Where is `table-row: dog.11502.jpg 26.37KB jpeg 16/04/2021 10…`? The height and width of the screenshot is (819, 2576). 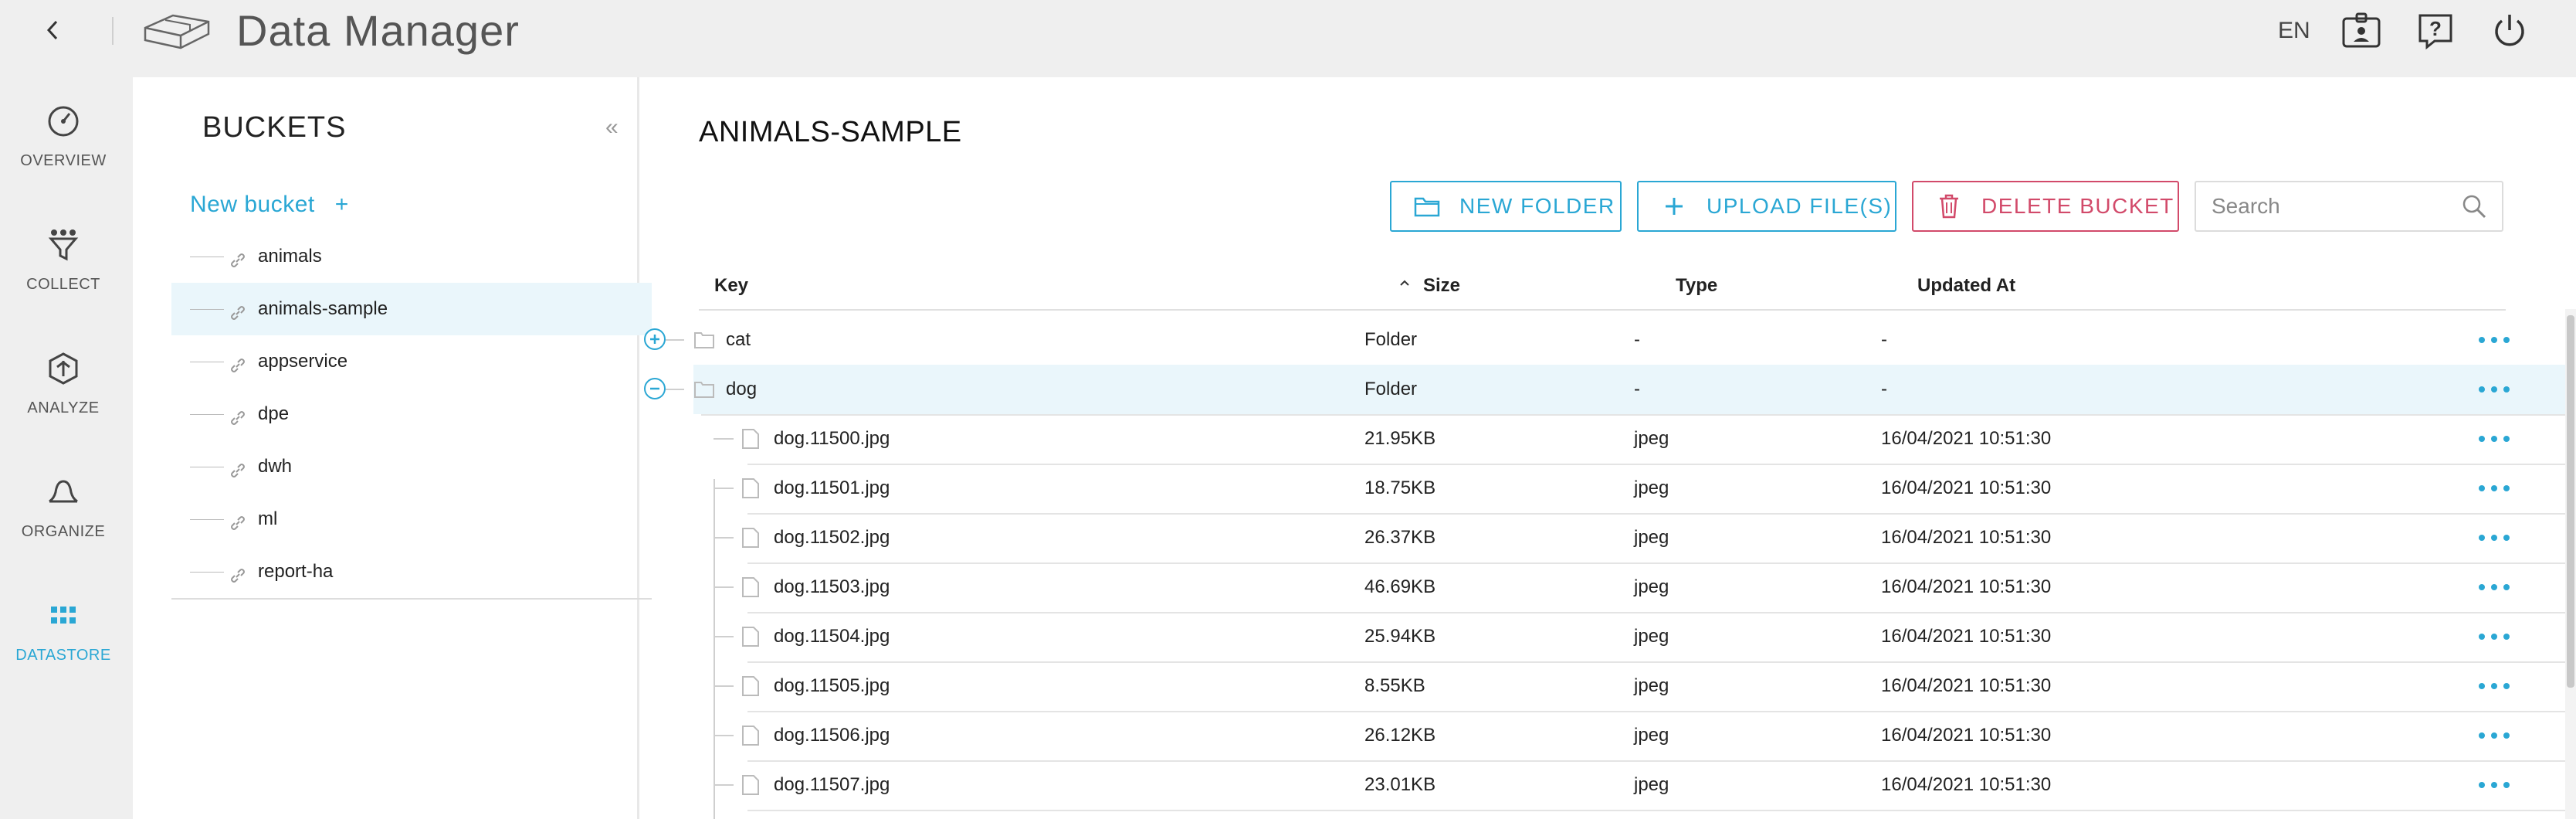 table-row: dog.11502.jpg 26.37KB jpeg 16/04/2021 10… is located at coordinates (1631, 537).